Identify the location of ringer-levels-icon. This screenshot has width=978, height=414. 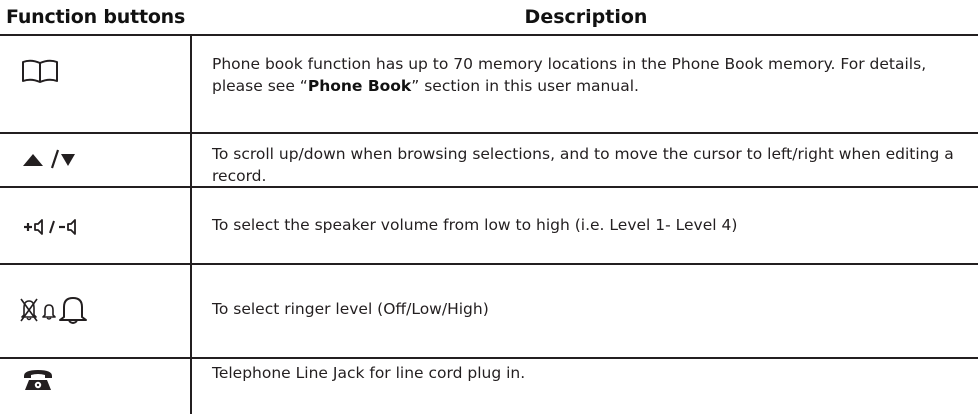
(53, 310).